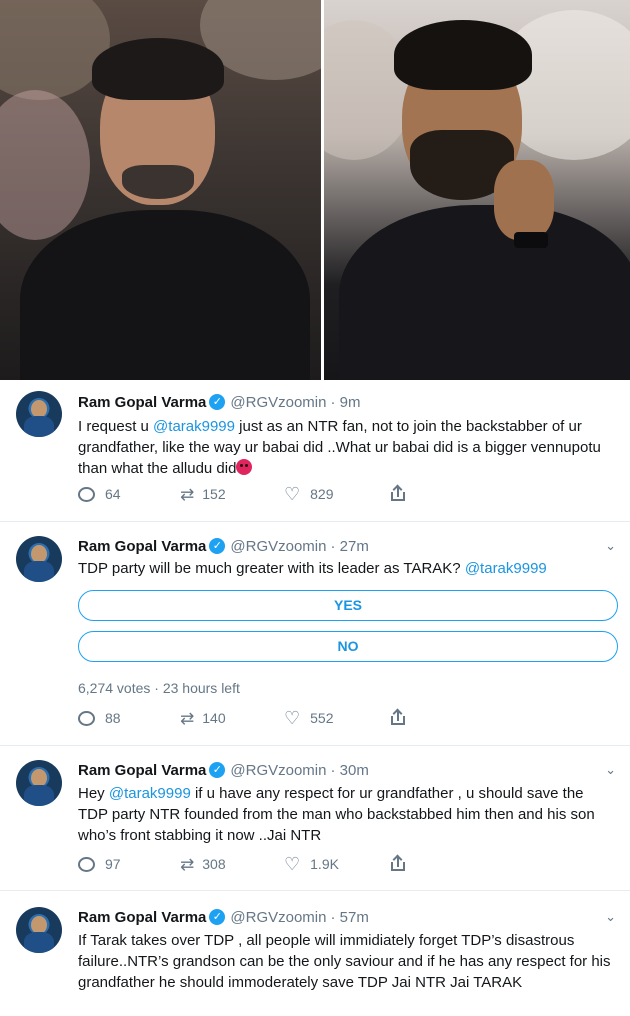 The image size is (630, 1016). I want to click on like-count: 829, so click(322, 494).